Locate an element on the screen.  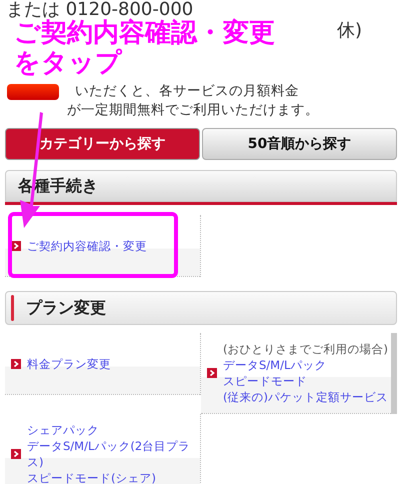
link-text: ご契約内容確認・変更 is located at coordinates (87, 246).